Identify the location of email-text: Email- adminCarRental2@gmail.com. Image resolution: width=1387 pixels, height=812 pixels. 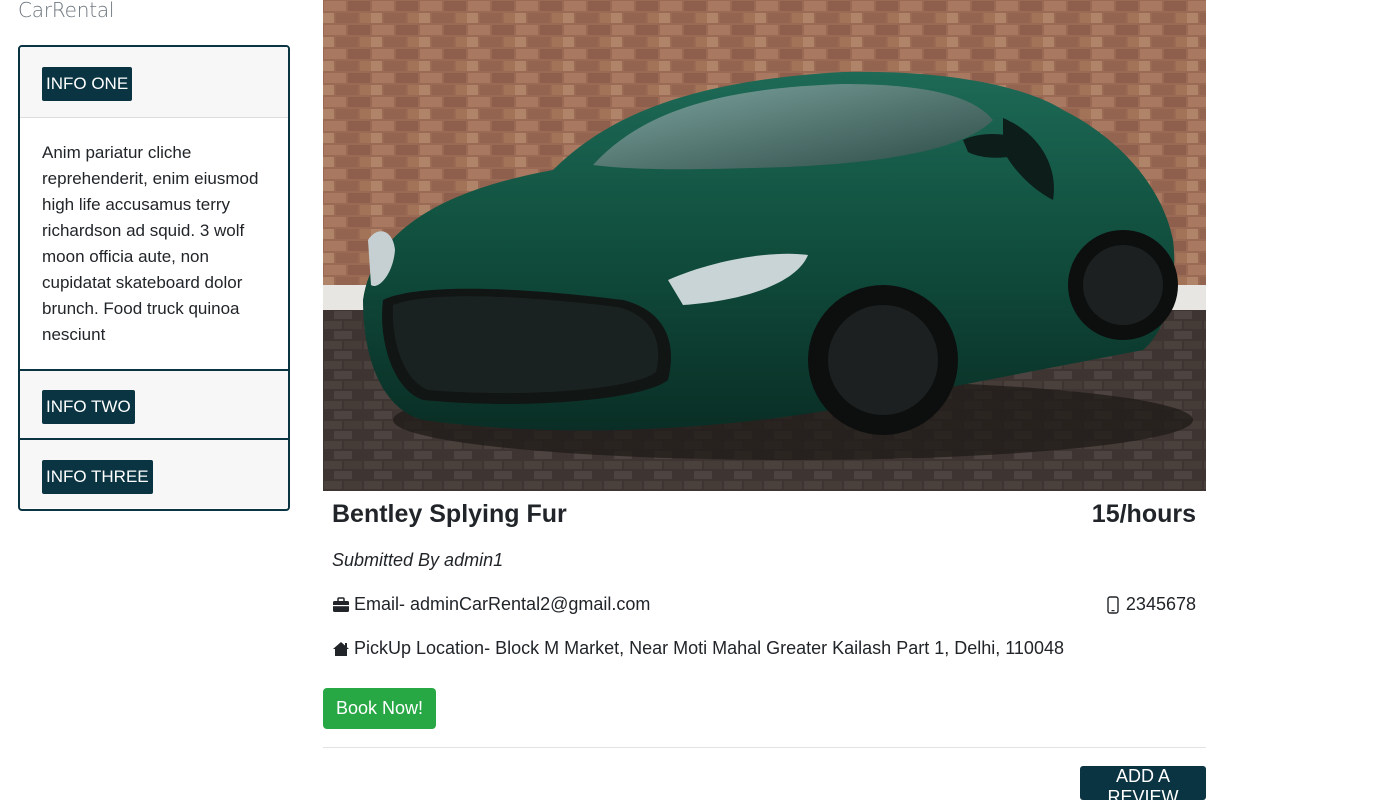
(502, 604).